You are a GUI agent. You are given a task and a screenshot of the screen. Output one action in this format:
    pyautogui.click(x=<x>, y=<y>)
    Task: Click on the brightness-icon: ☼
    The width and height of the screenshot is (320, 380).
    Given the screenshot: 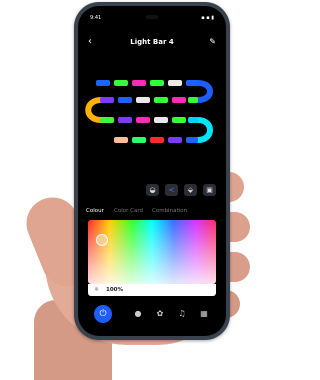 What is the action you would take?
    pyautogui.click(x=96, y=290)
    